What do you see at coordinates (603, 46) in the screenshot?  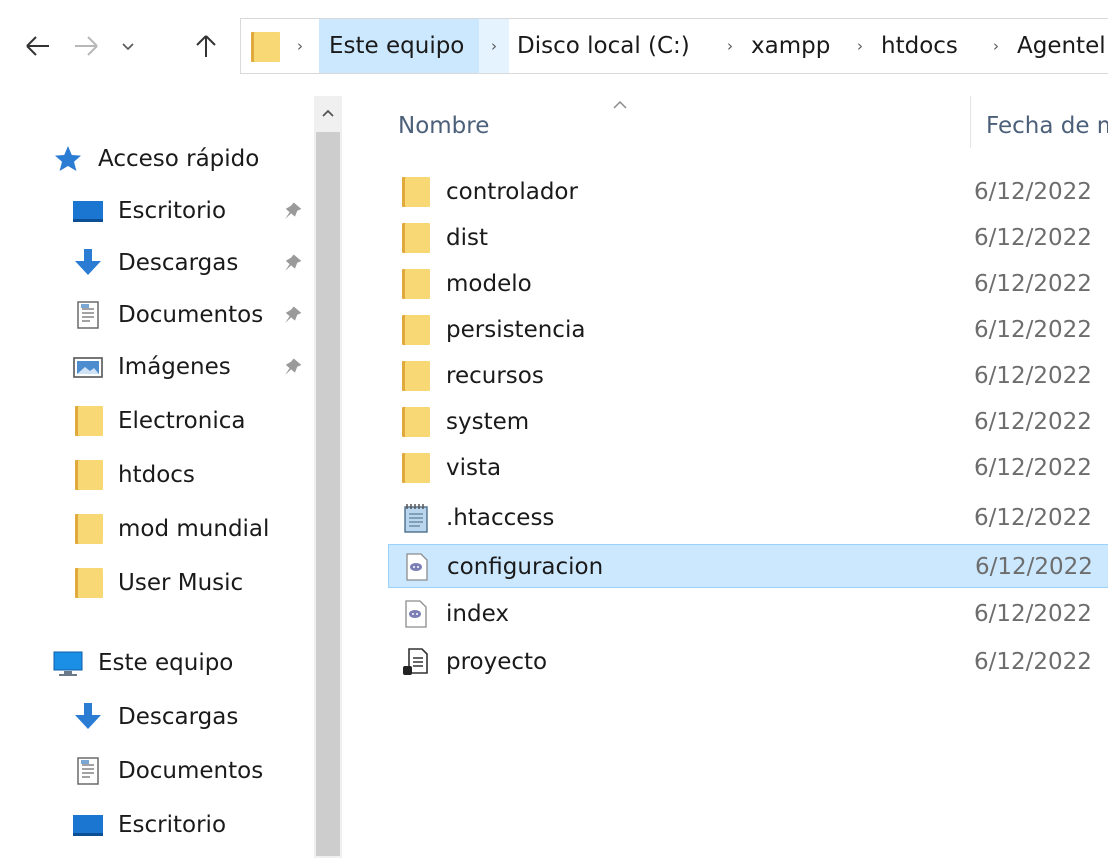 I see `breadcrumb-disco-local: Disco local (C:)` at bounding box center [603, 46].